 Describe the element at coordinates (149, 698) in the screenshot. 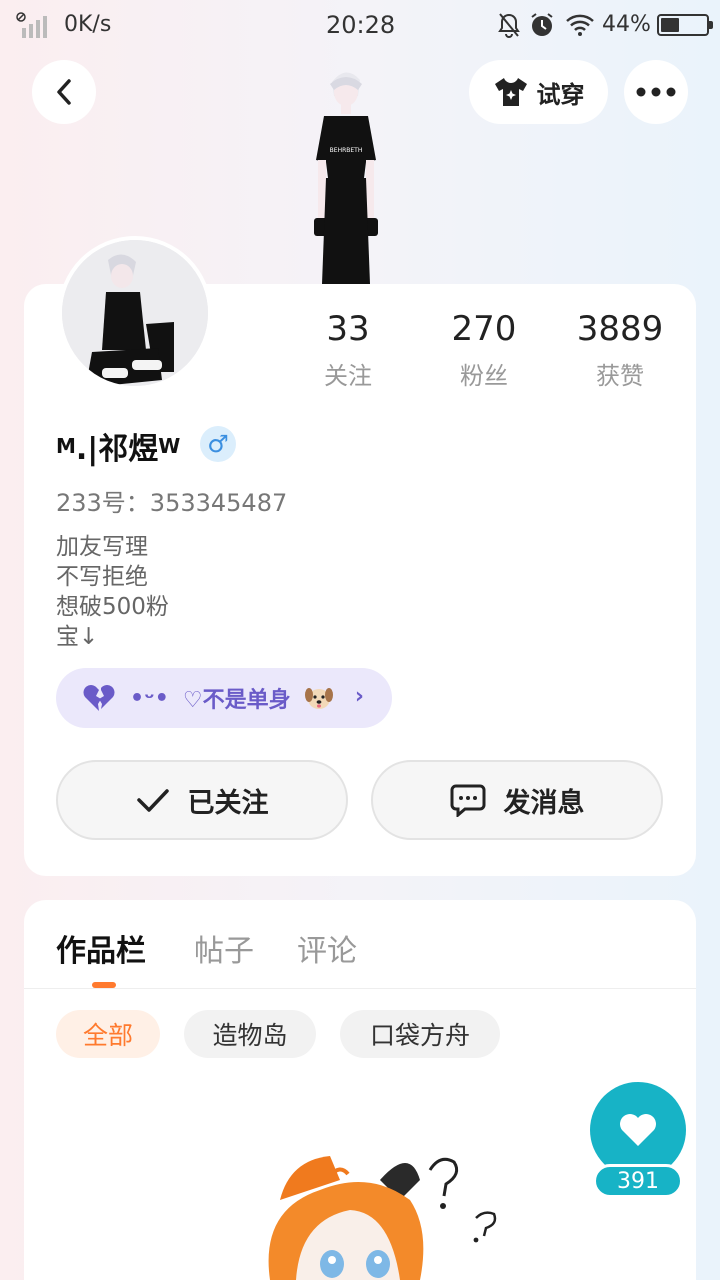

I see `relation-face: •ᵕ•` at that location.